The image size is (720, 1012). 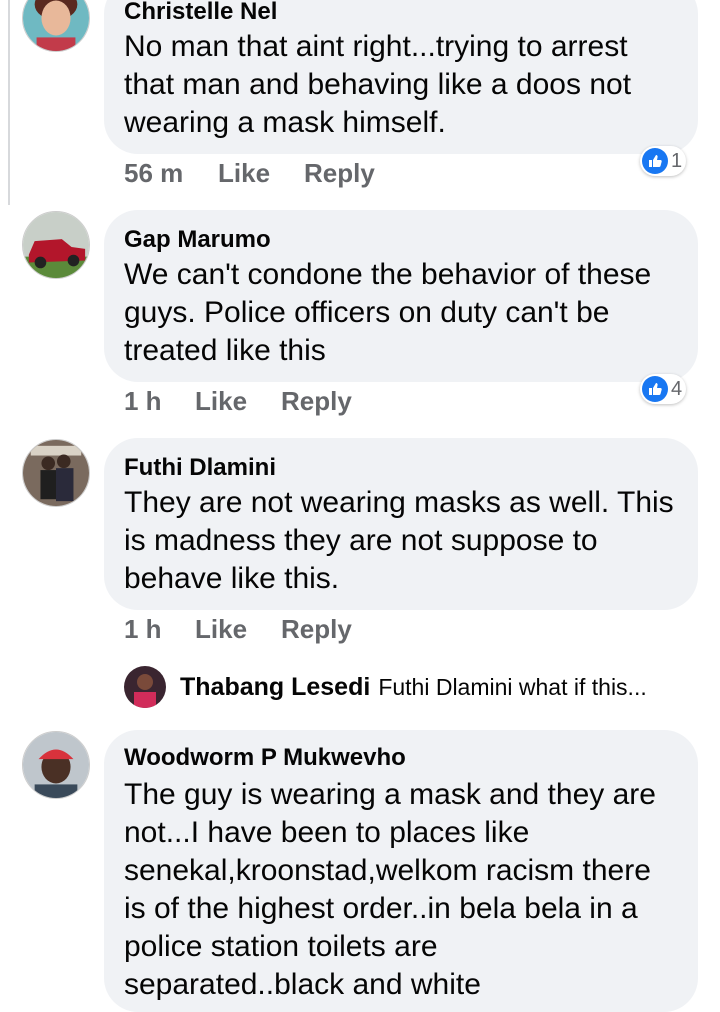 What do you see at coordinates (200, 13) in the screenshot?
I see `comment-author: Christelle Nel` at bounding box center [200, 13].